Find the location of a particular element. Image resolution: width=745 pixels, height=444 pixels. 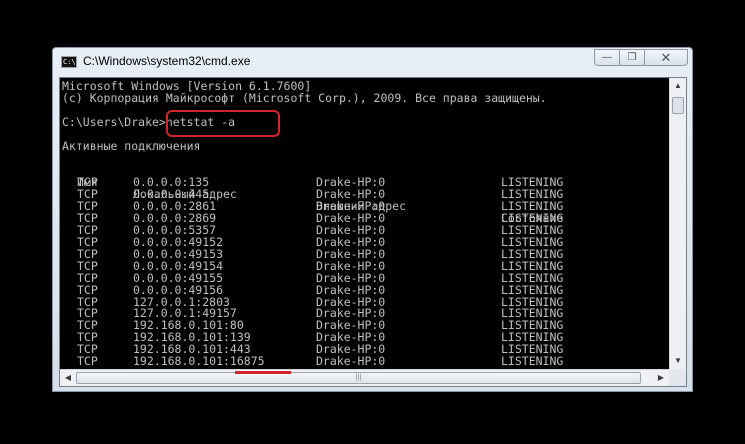

maximize-button: ❐ is located at coordinates (632, 57).